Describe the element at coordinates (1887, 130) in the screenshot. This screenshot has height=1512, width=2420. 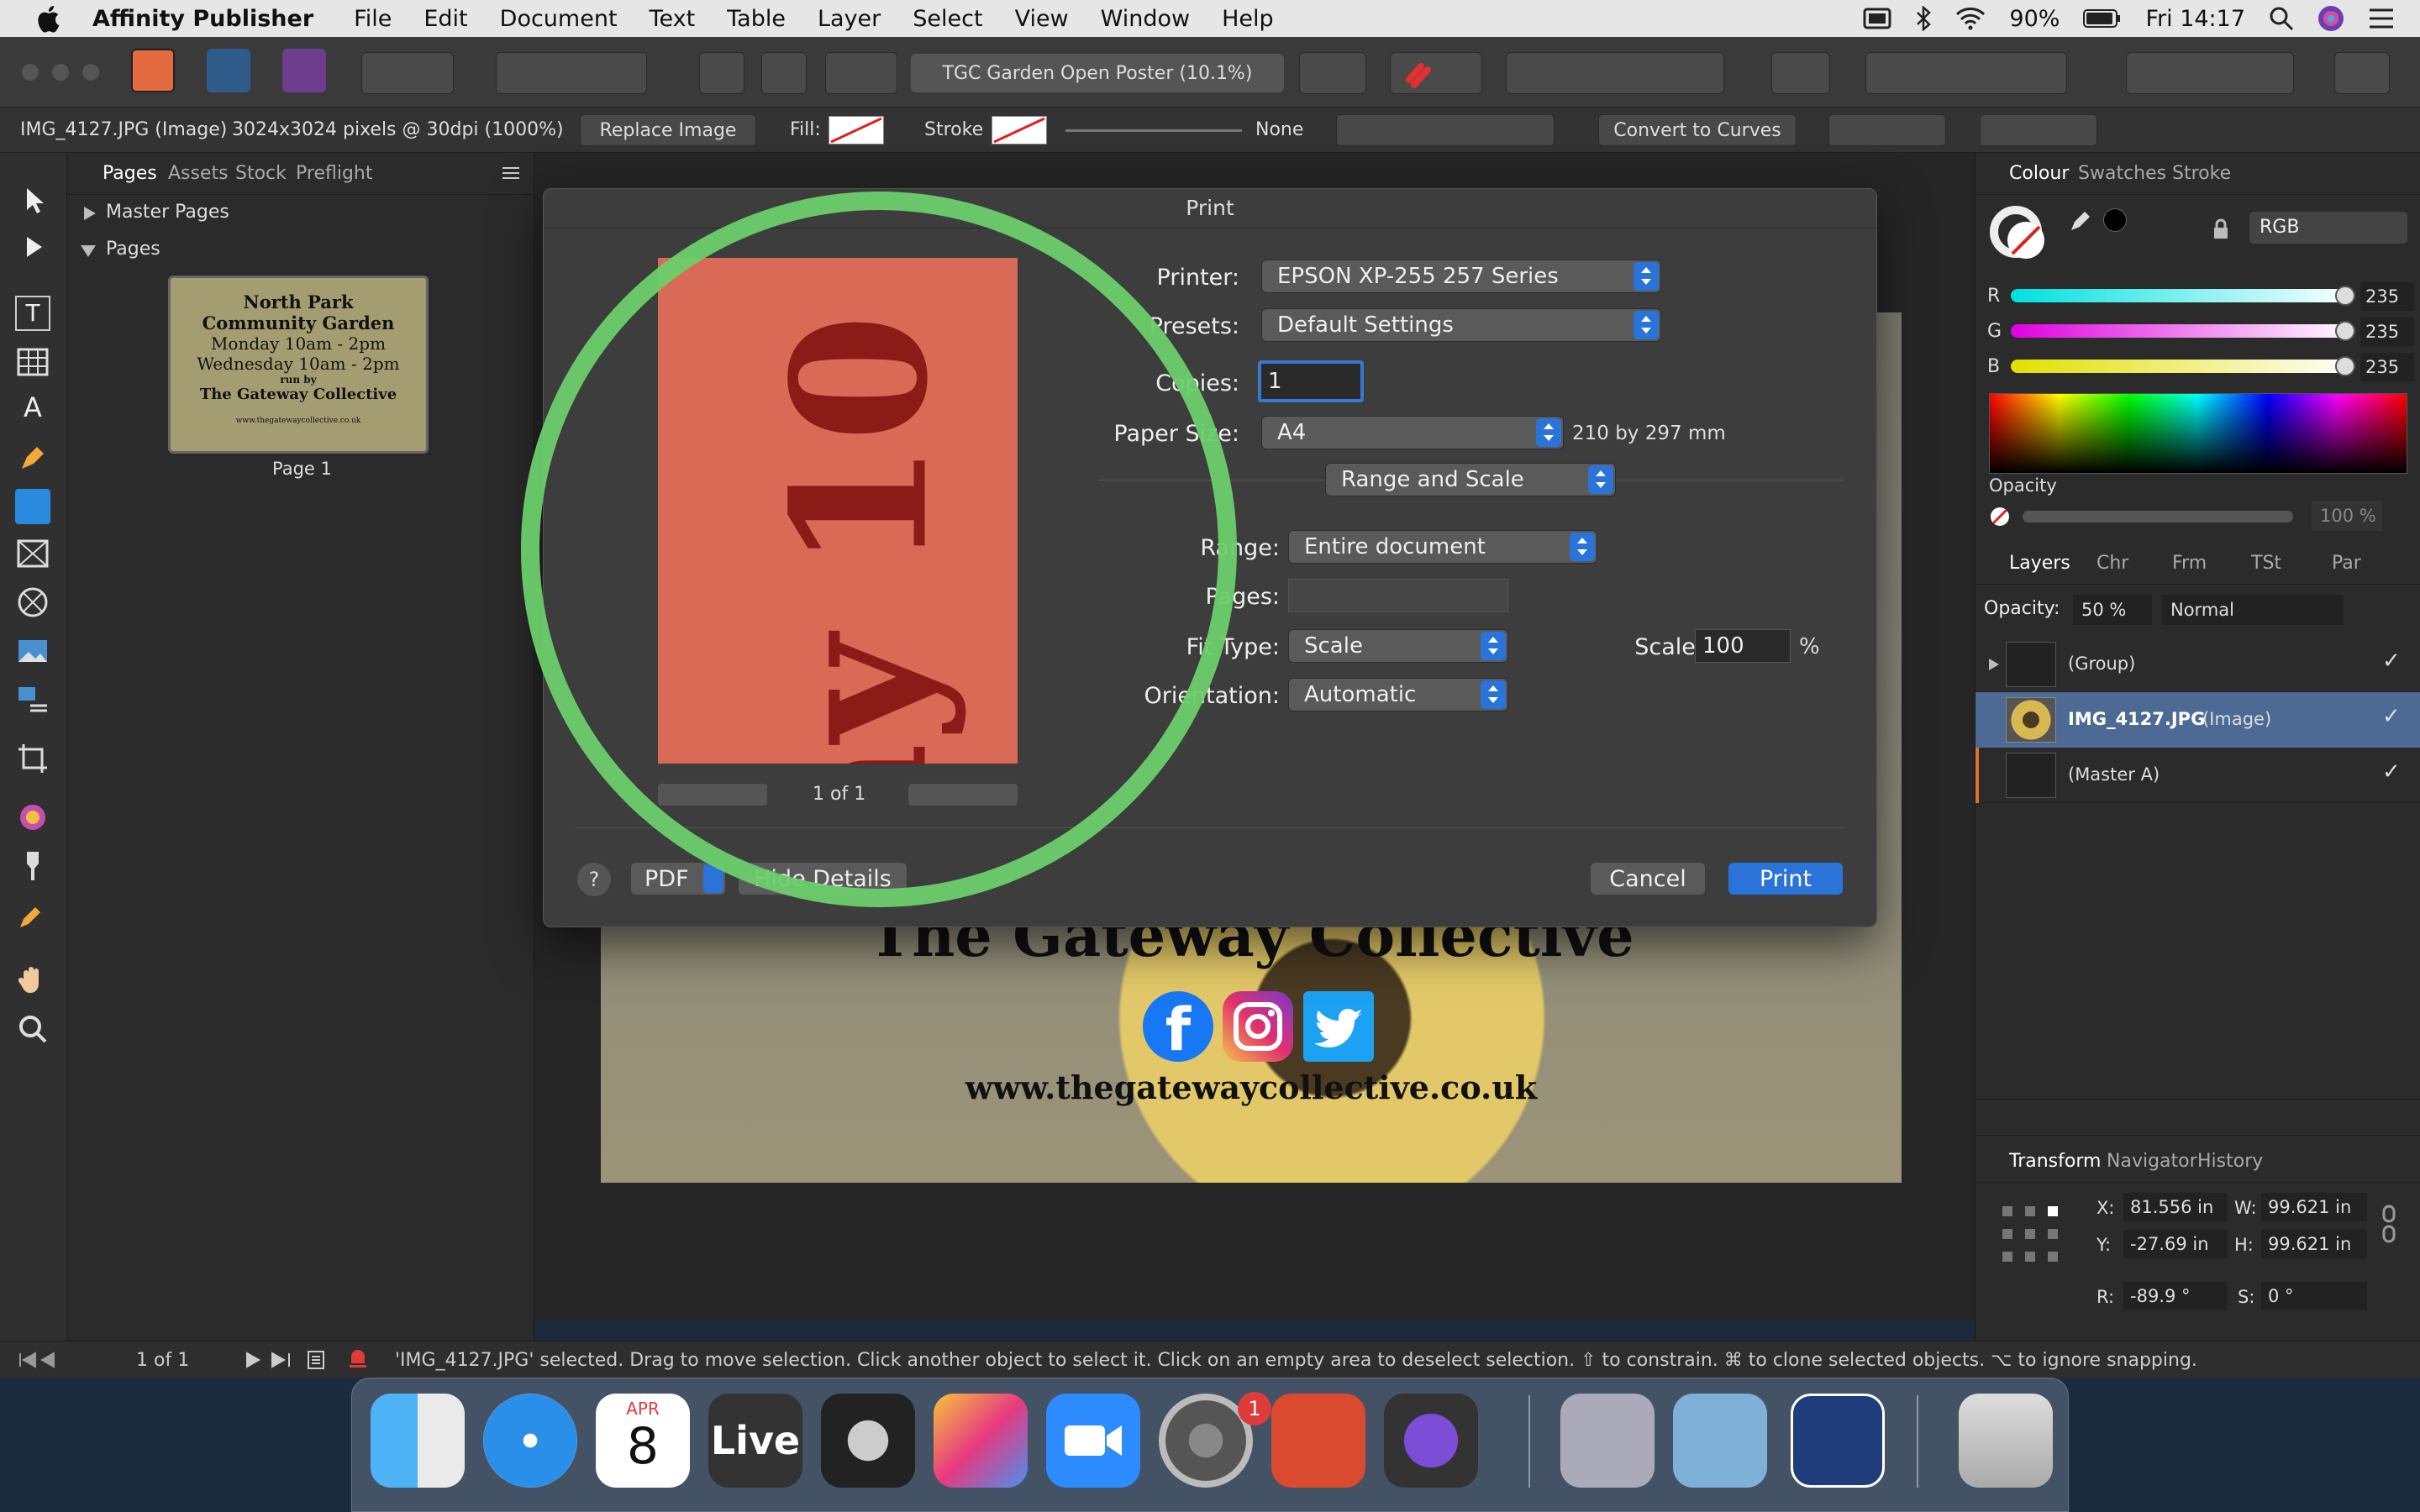
I see `align-horizontal-buttons` at that location.